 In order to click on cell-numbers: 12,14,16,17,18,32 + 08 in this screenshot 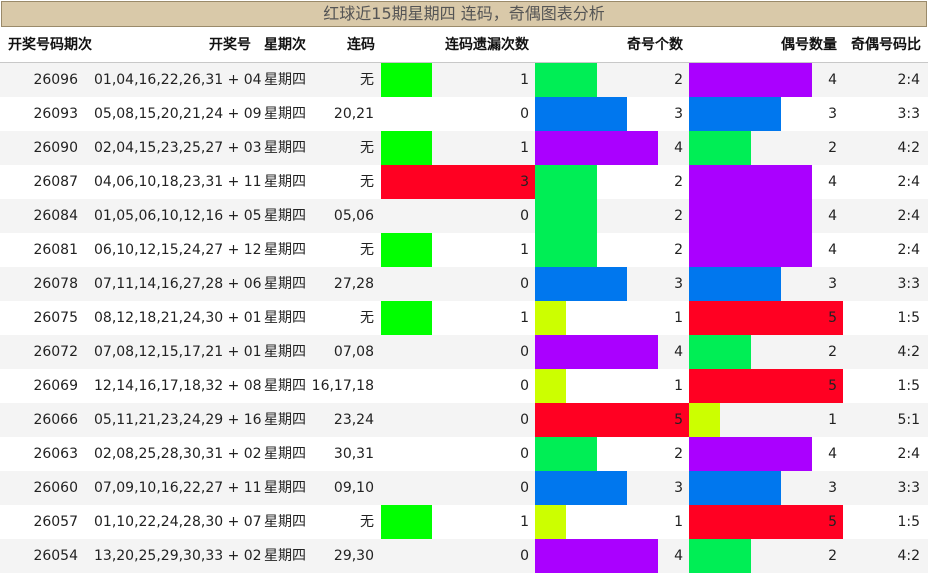, I will do `click(178, 386)`.